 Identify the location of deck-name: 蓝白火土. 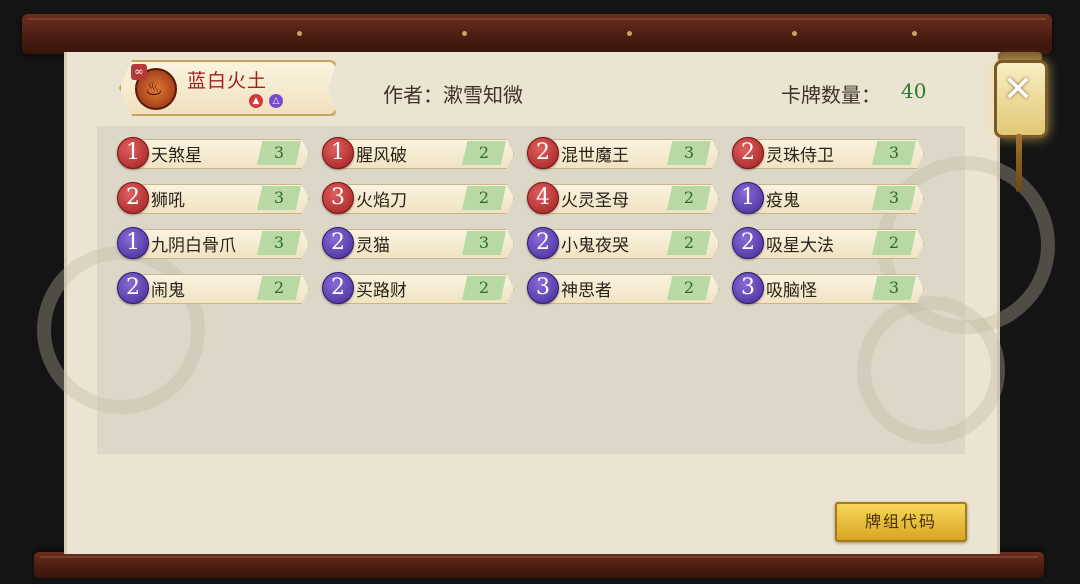
(227, 81).